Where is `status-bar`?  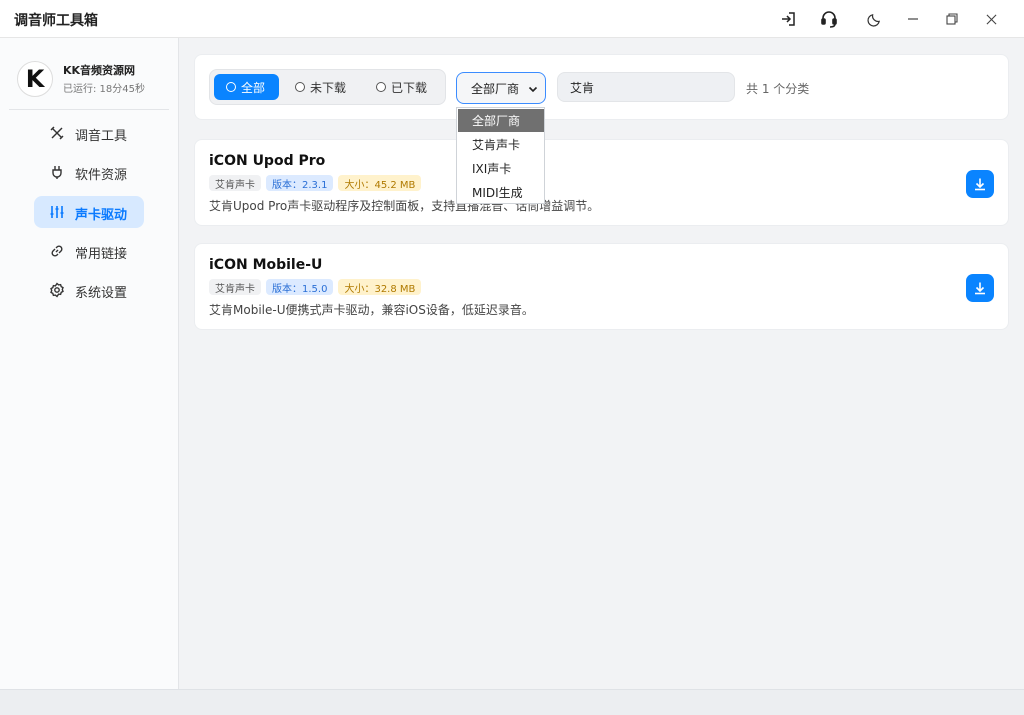
status-bar is located at coordinates (512, 702).